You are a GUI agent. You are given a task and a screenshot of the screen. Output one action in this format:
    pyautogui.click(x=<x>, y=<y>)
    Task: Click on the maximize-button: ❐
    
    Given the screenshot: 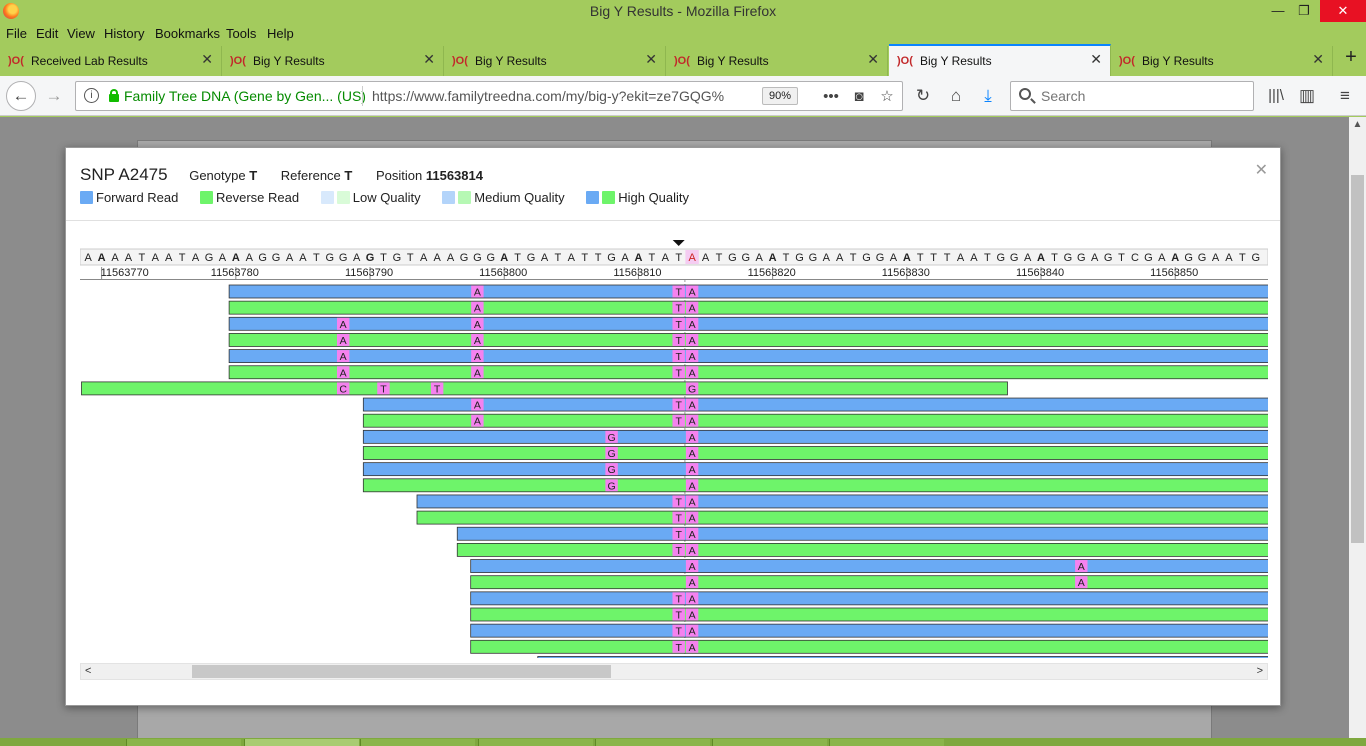 What is the action you would take?
    pyautogui.click(x=1304, y=11)
    